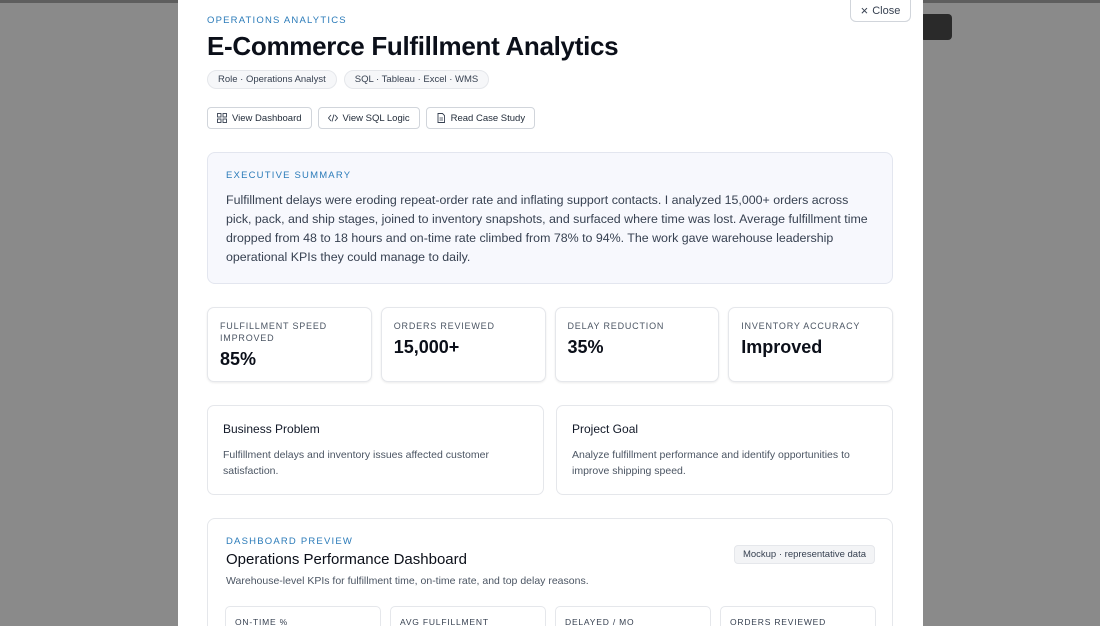 This screenshot has height=626, width=1100. What do you see at coordinates (273, 332) in the screenshot?
I see `stat-label: FULFILLMENT SPEED IMPROVED` at bounding box center [273, 332].